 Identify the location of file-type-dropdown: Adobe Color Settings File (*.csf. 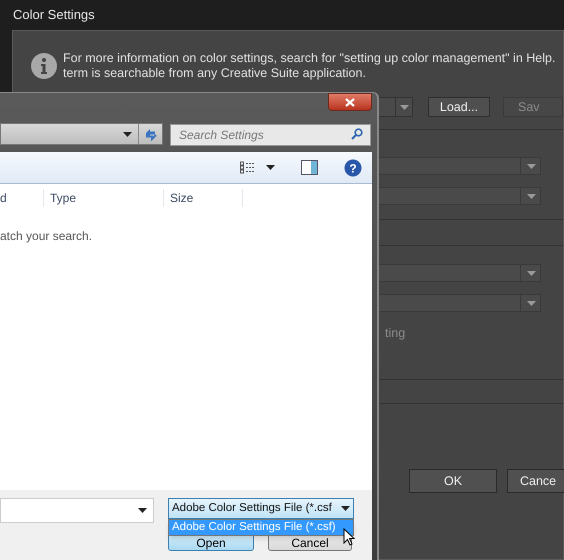
(261, 508).